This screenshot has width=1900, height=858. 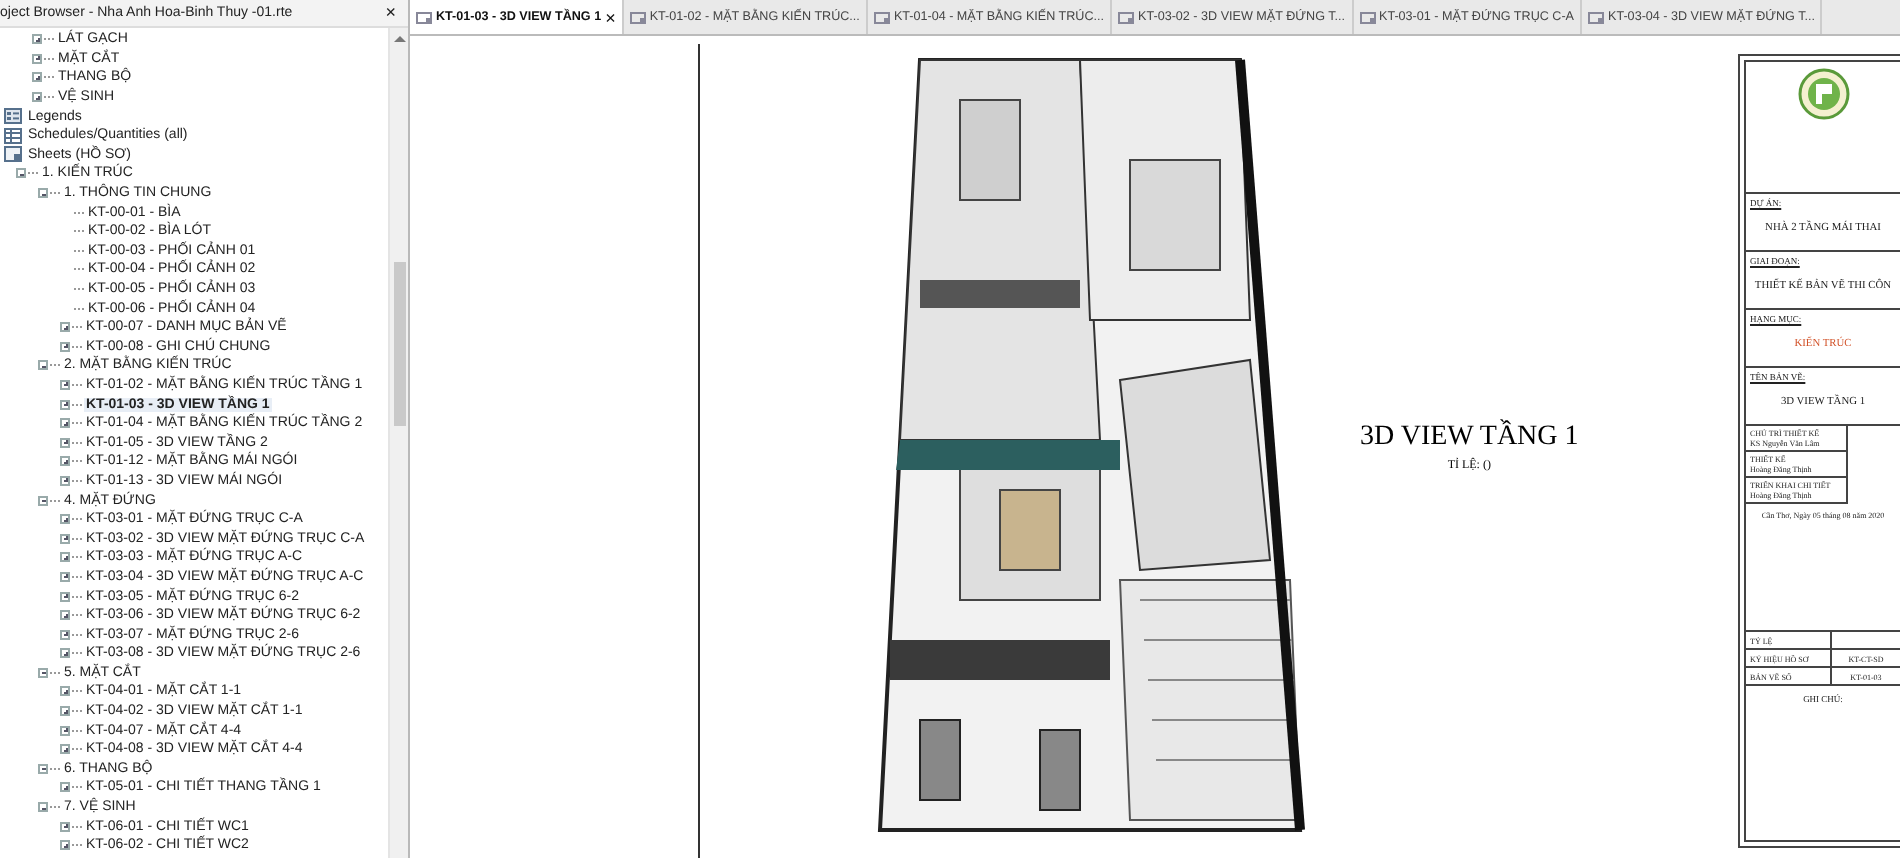 What do you see at coordinates (13, 116) in the screenshot?
I see `legend-icon` at bounding box center [13, 116].